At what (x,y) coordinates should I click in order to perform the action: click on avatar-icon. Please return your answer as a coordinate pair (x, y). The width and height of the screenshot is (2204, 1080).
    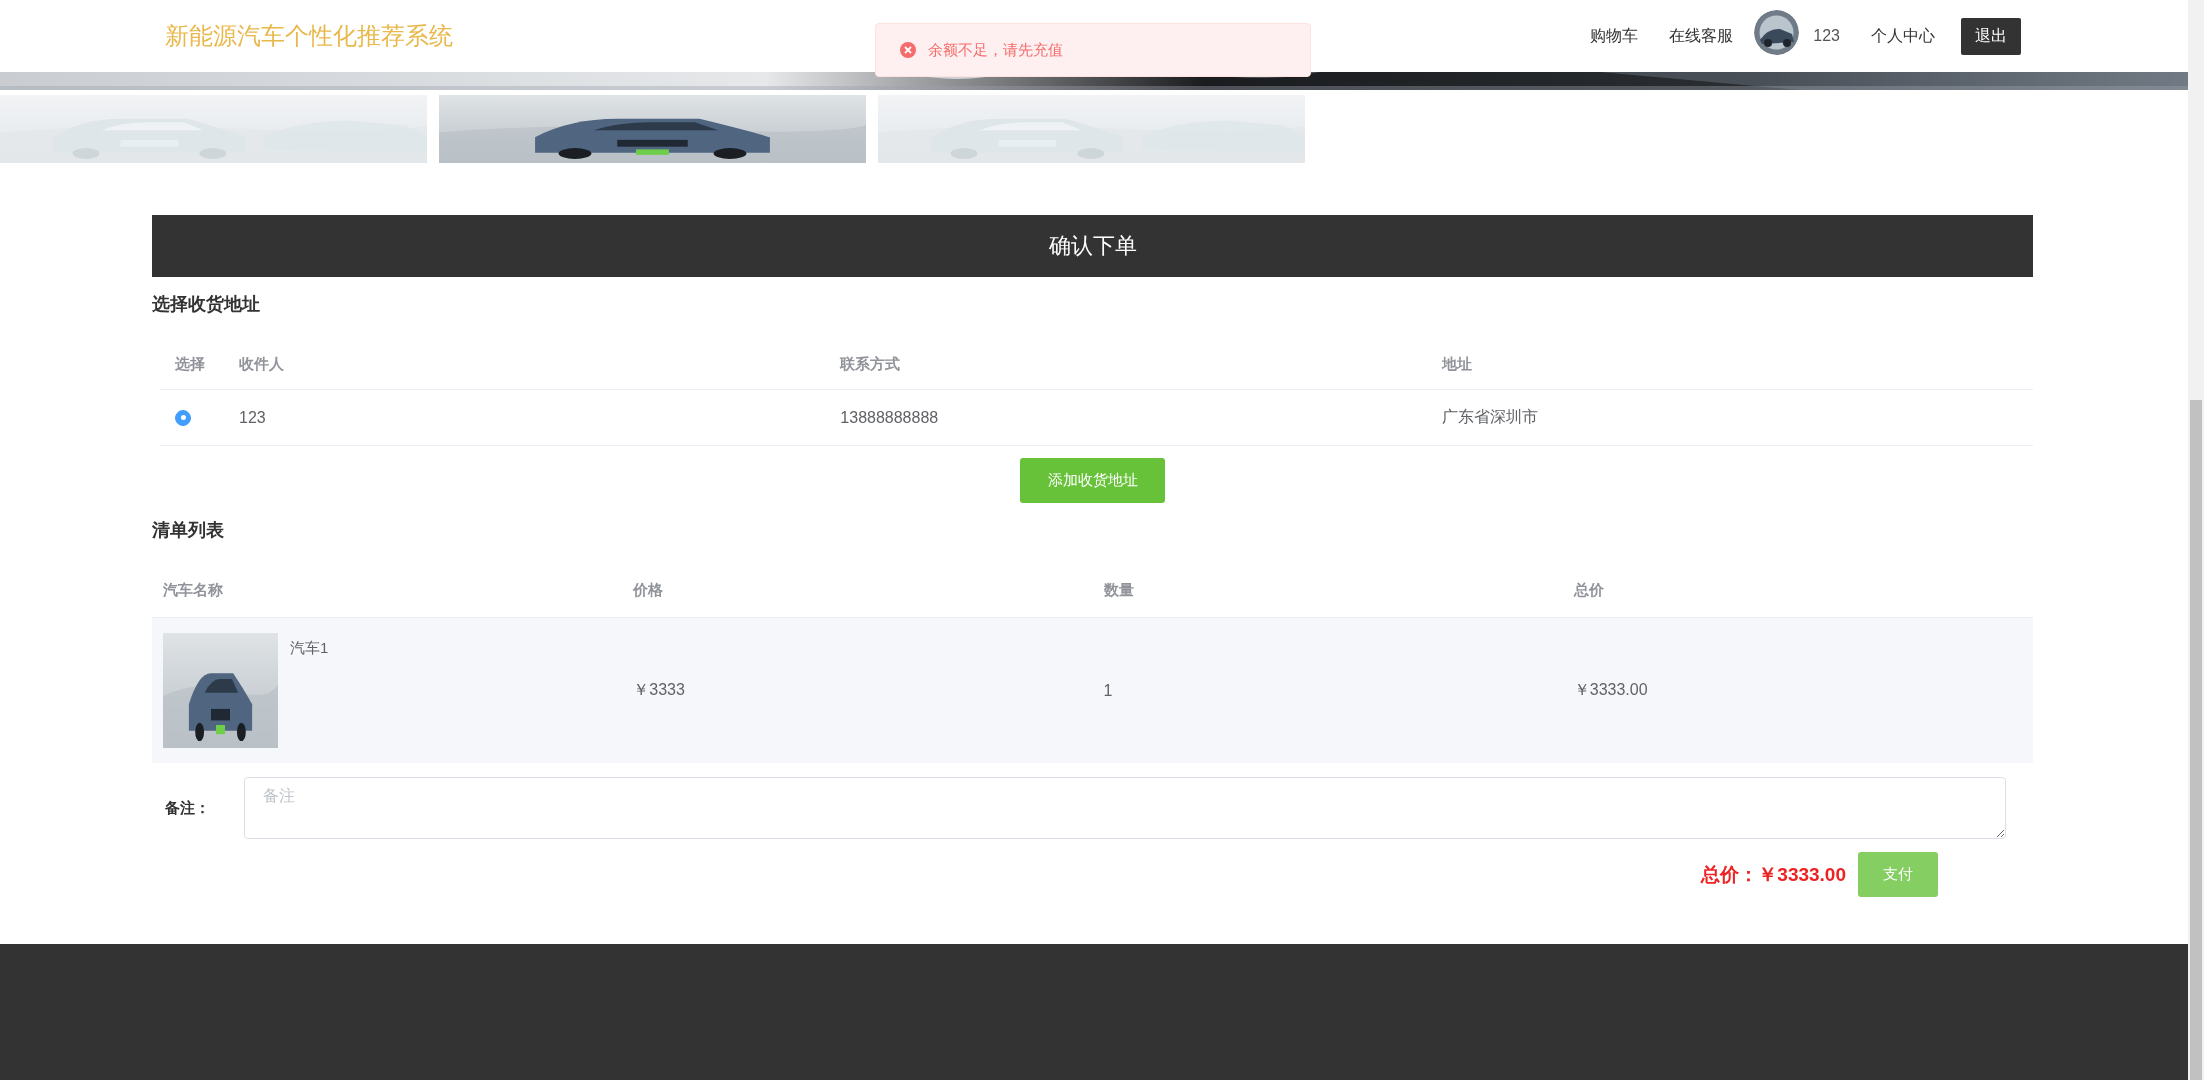
    Looking at the image, I should click on (1777, 32).